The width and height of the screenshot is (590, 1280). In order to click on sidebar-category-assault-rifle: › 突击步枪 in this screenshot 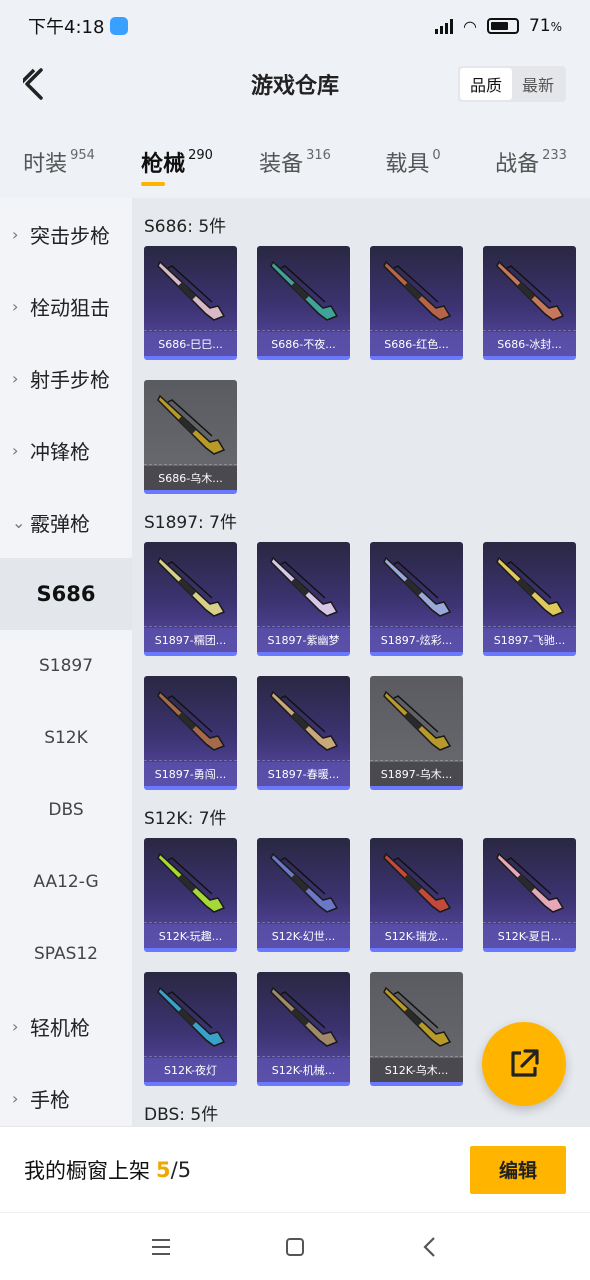, I will do `click(66, 234)`.